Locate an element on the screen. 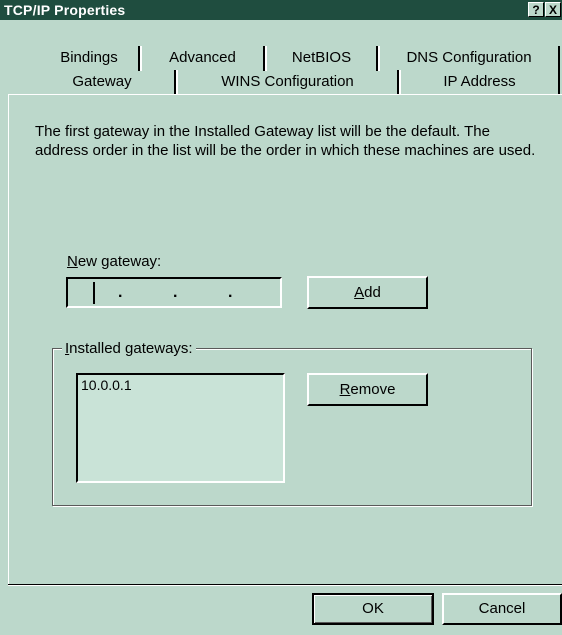 Image resolution: width=562 pixels, height=635 pixels. remove-button: Remove is located at coordinates (367, 389).